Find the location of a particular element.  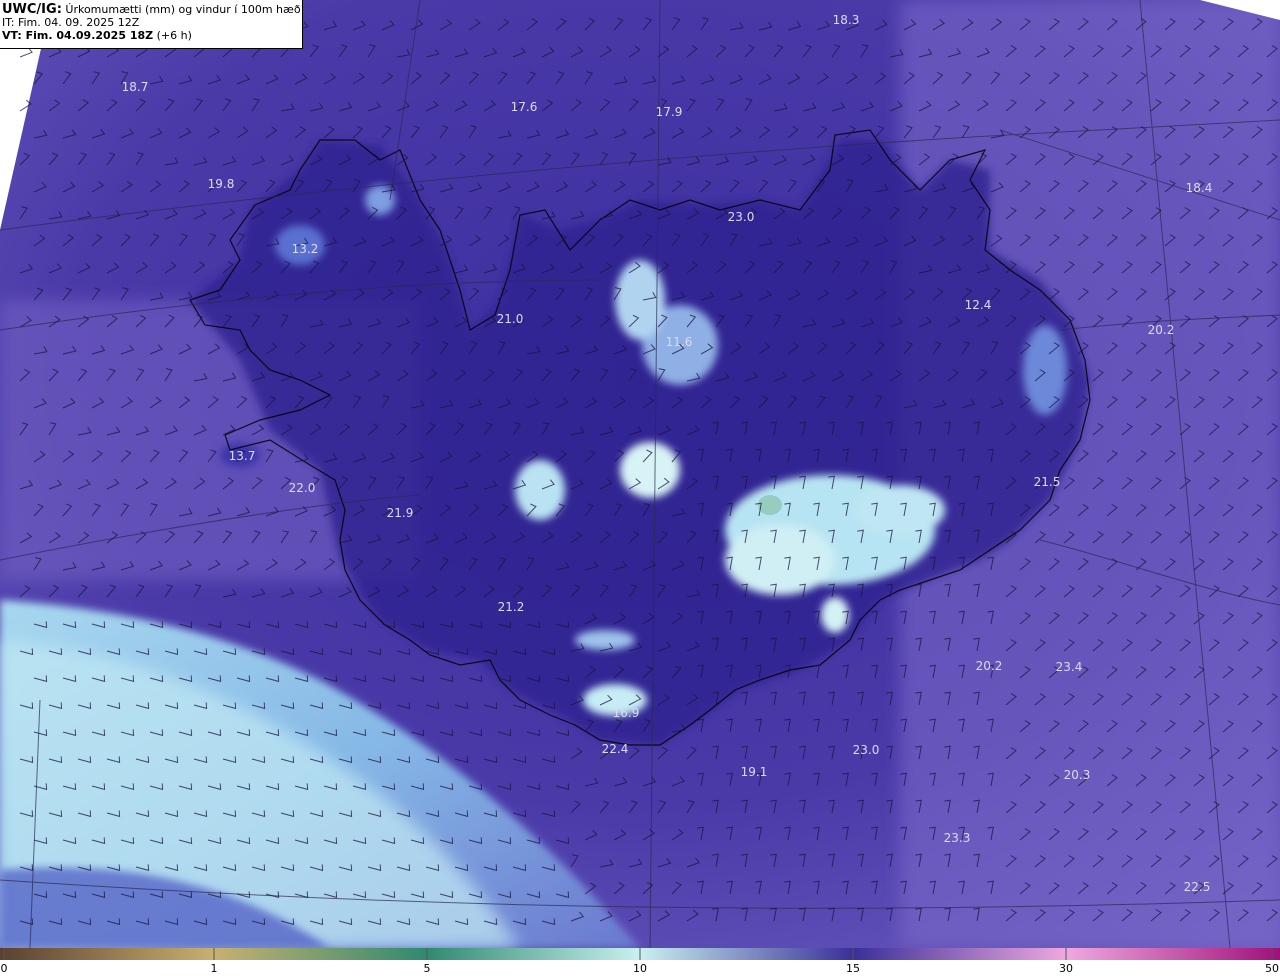

forecast-offset: (+6 h) is located at coordinates (172, 35).